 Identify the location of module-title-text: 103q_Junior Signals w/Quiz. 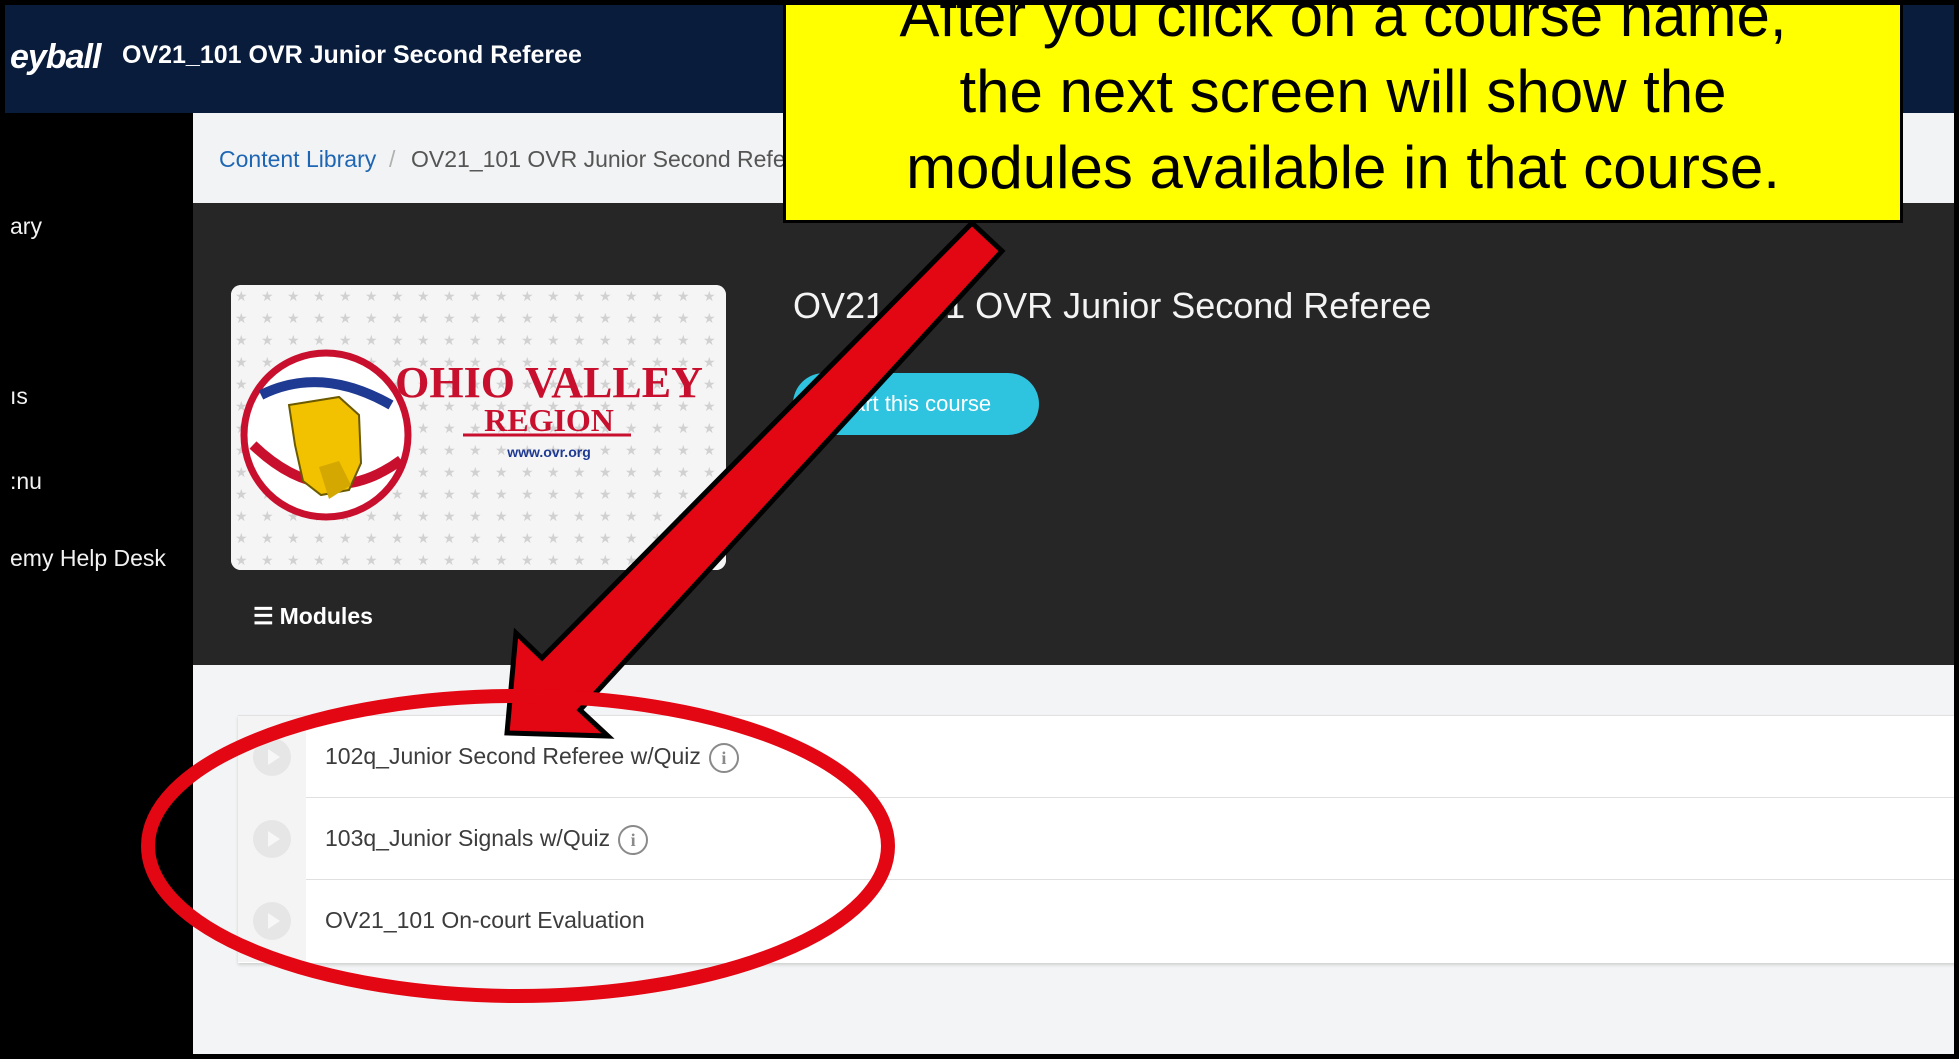
(468, 838).